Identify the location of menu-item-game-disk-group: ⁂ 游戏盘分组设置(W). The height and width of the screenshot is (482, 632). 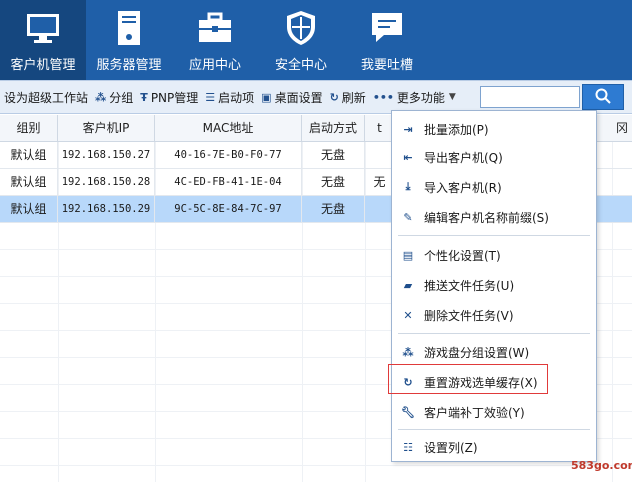
(494, 352).